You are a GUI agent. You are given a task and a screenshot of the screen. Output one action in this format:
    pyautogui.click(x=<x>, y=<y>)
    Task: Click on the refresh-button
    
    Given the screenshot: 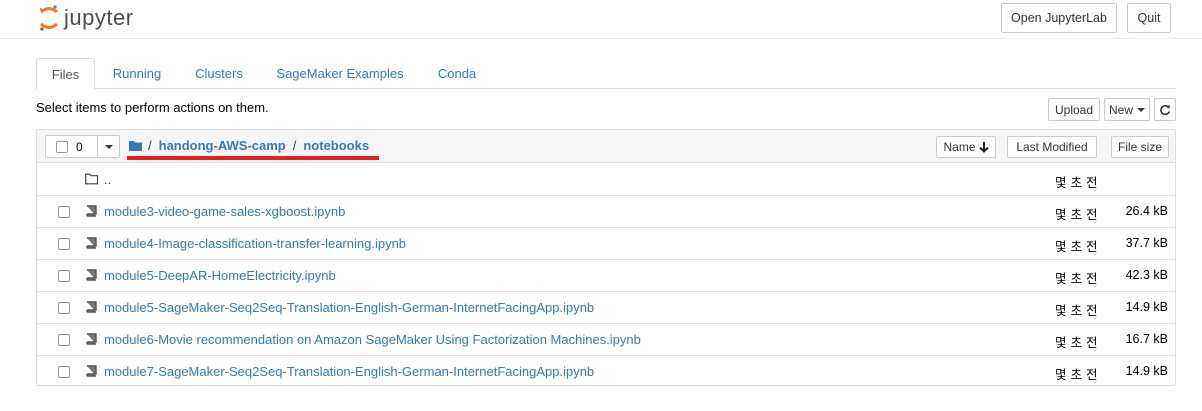 What is the action you would take?
    pyautogui.click(x=1165, y=109)
    